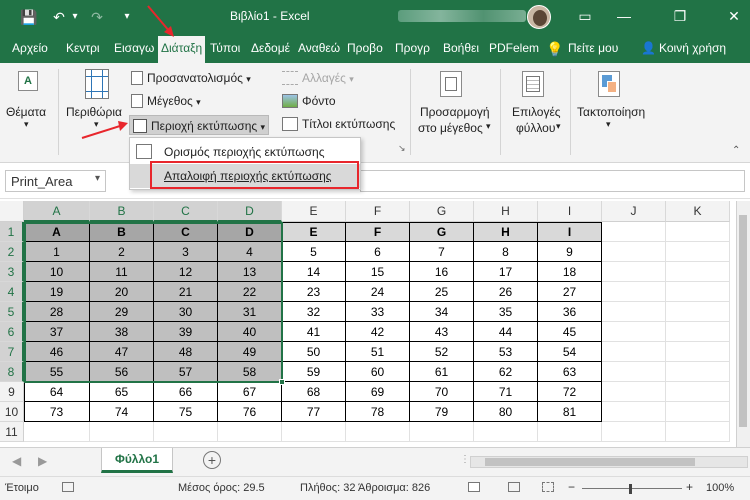  Describe the element at coordinates (250, 292) in the screenshot. I see `table-cell: 22` at that location.